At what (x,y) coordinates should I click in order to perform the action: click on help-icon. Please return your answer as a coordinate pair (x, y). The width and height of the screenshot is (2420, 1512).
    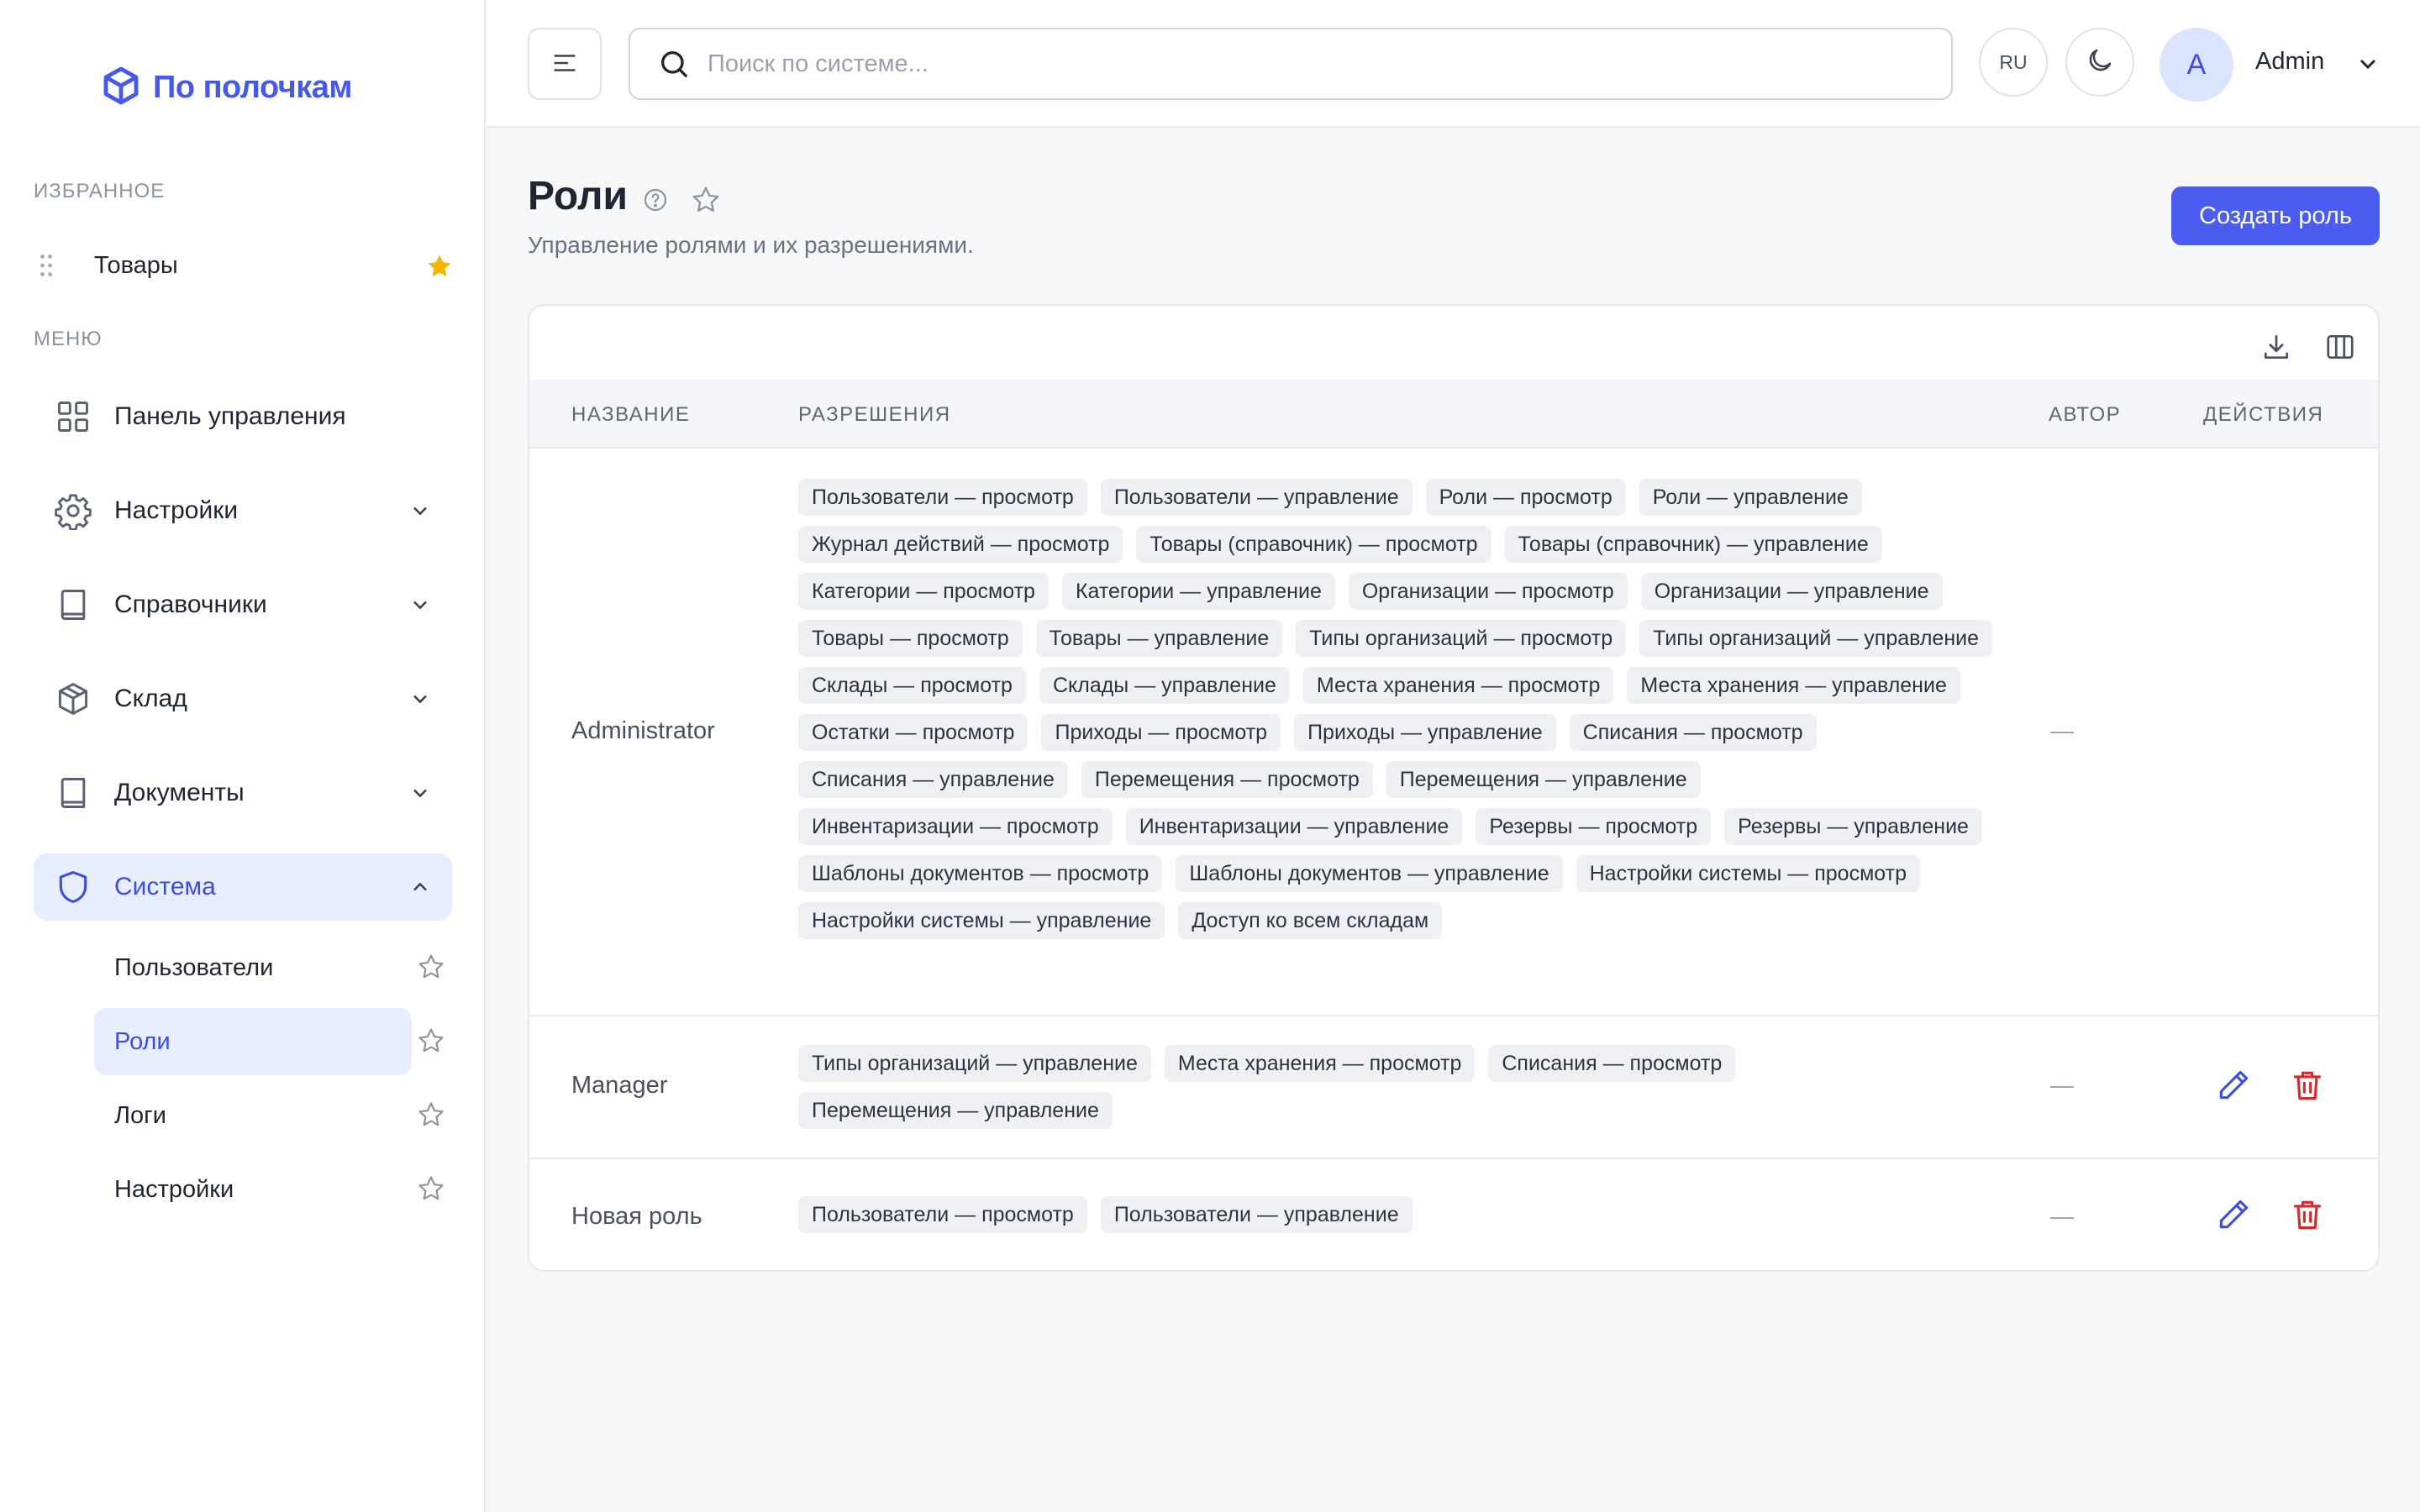
    Looking at the image, I should click on (656, 202).